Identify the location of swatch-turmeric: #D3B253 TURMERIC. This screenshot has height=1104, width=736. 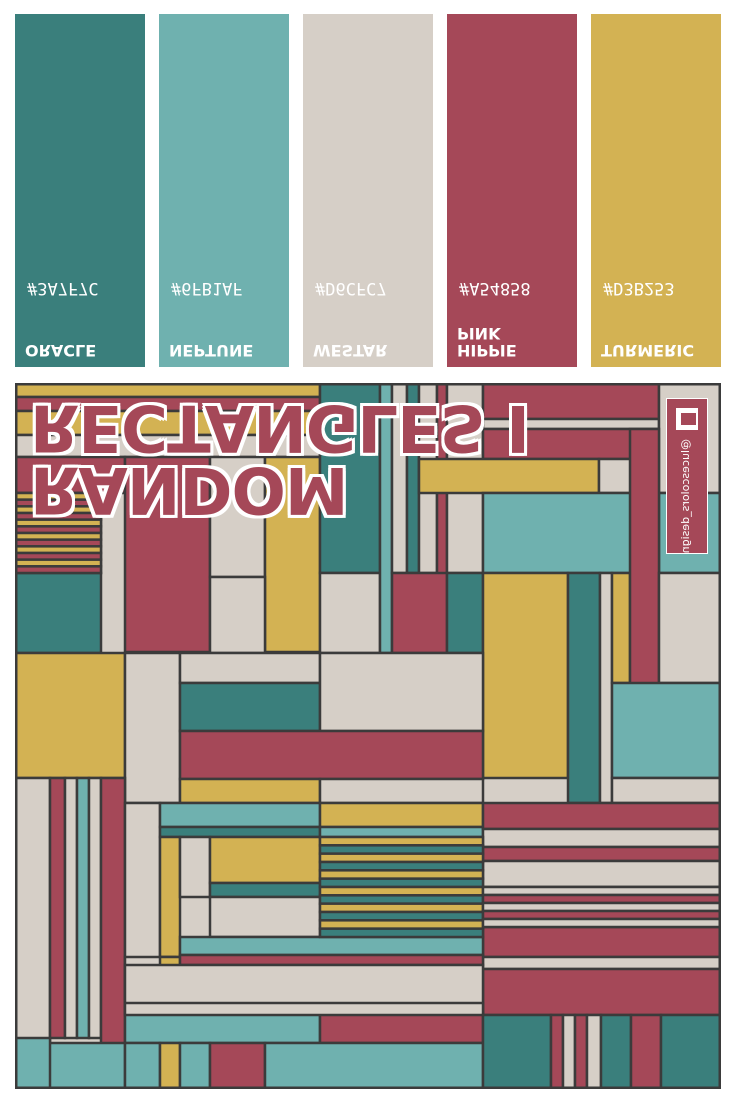
(656, 190).